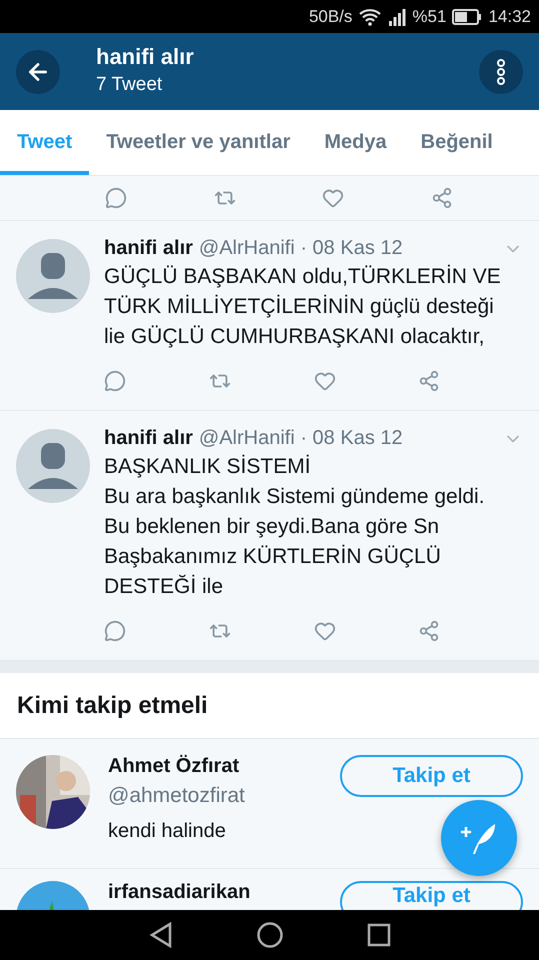 This screenshot has height=960, width=539. I want to click on tweet-text: GÜÇLÜ BAŞBAKAN oldu,TÜRKLERİN VE TÜRK MİLLİYETÇİLERİNİN güçlü desteği lie GÜÇLÜ CUMHURBAŞKANI olacaktır,, so click(303, 307).